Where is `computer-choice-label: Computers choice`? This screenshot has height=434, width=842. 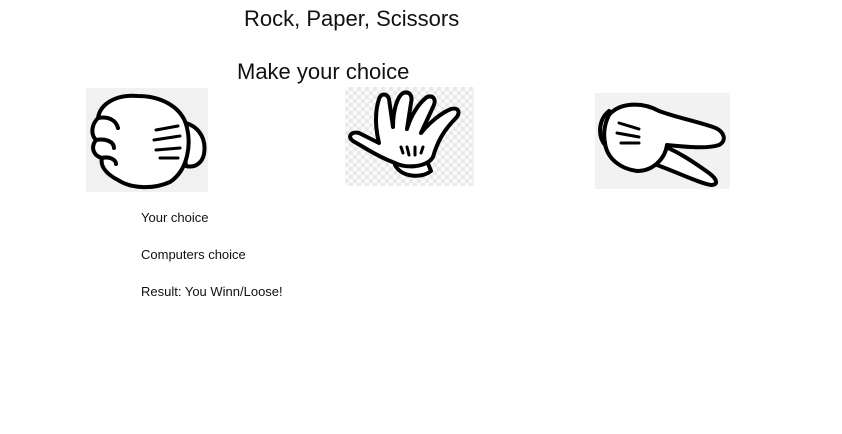 computer-choice-label: Computers choice is located at coordinates (193, 254).